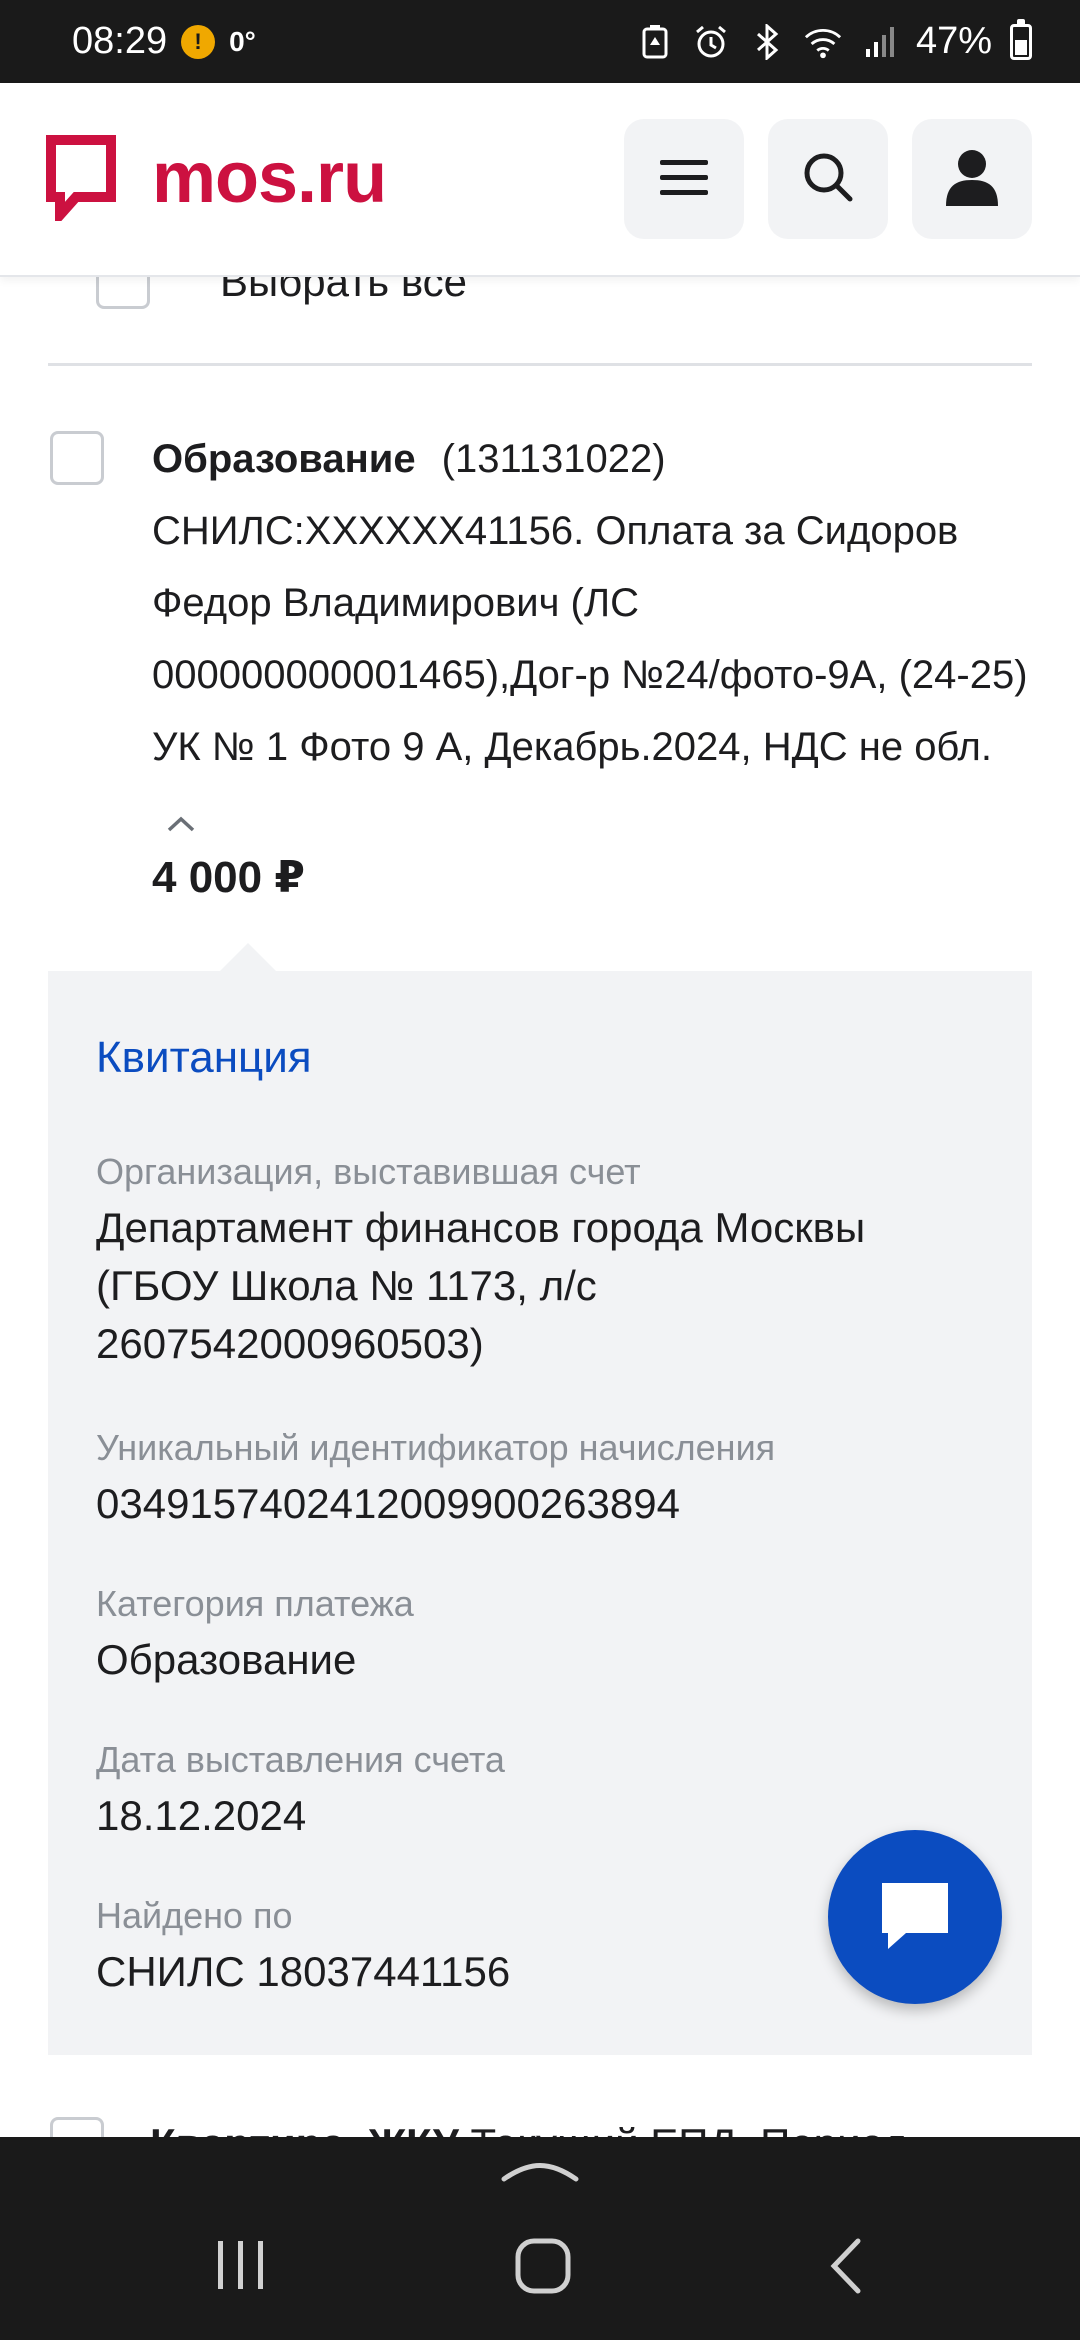 The width and height of the screenshot is (1080, 2340). Describe the element at coordinates (123, 293) in the screenshot. I see `select-all-checkbox` at that location.